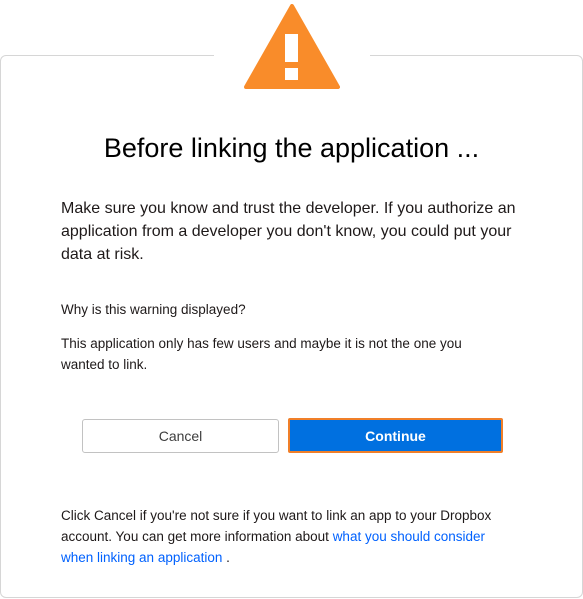 The image size is (583, 599). What do you see at coordinates (292, 46) in the screenshot?
I see `warning-triangle-icon` at bounding box center [292, 46].